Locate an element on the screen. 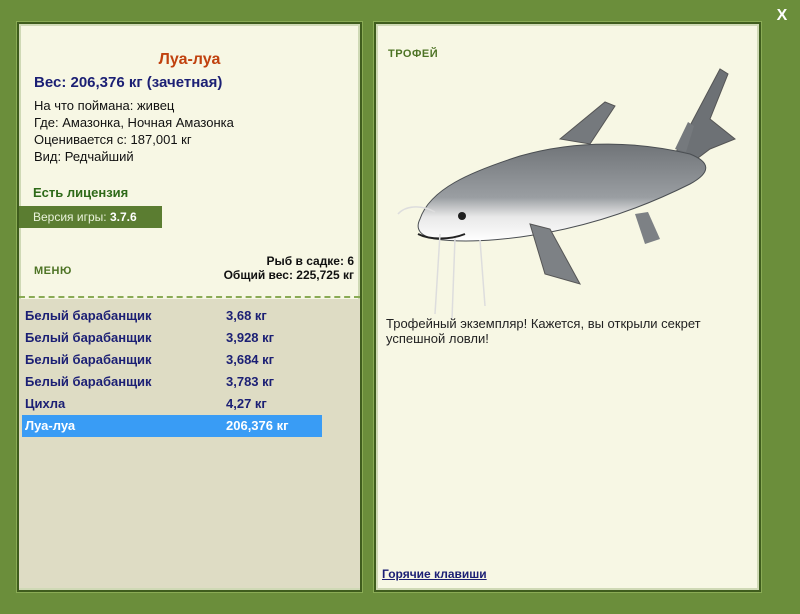  license-status: Есть лицензия is located at coordinates (81, 192).